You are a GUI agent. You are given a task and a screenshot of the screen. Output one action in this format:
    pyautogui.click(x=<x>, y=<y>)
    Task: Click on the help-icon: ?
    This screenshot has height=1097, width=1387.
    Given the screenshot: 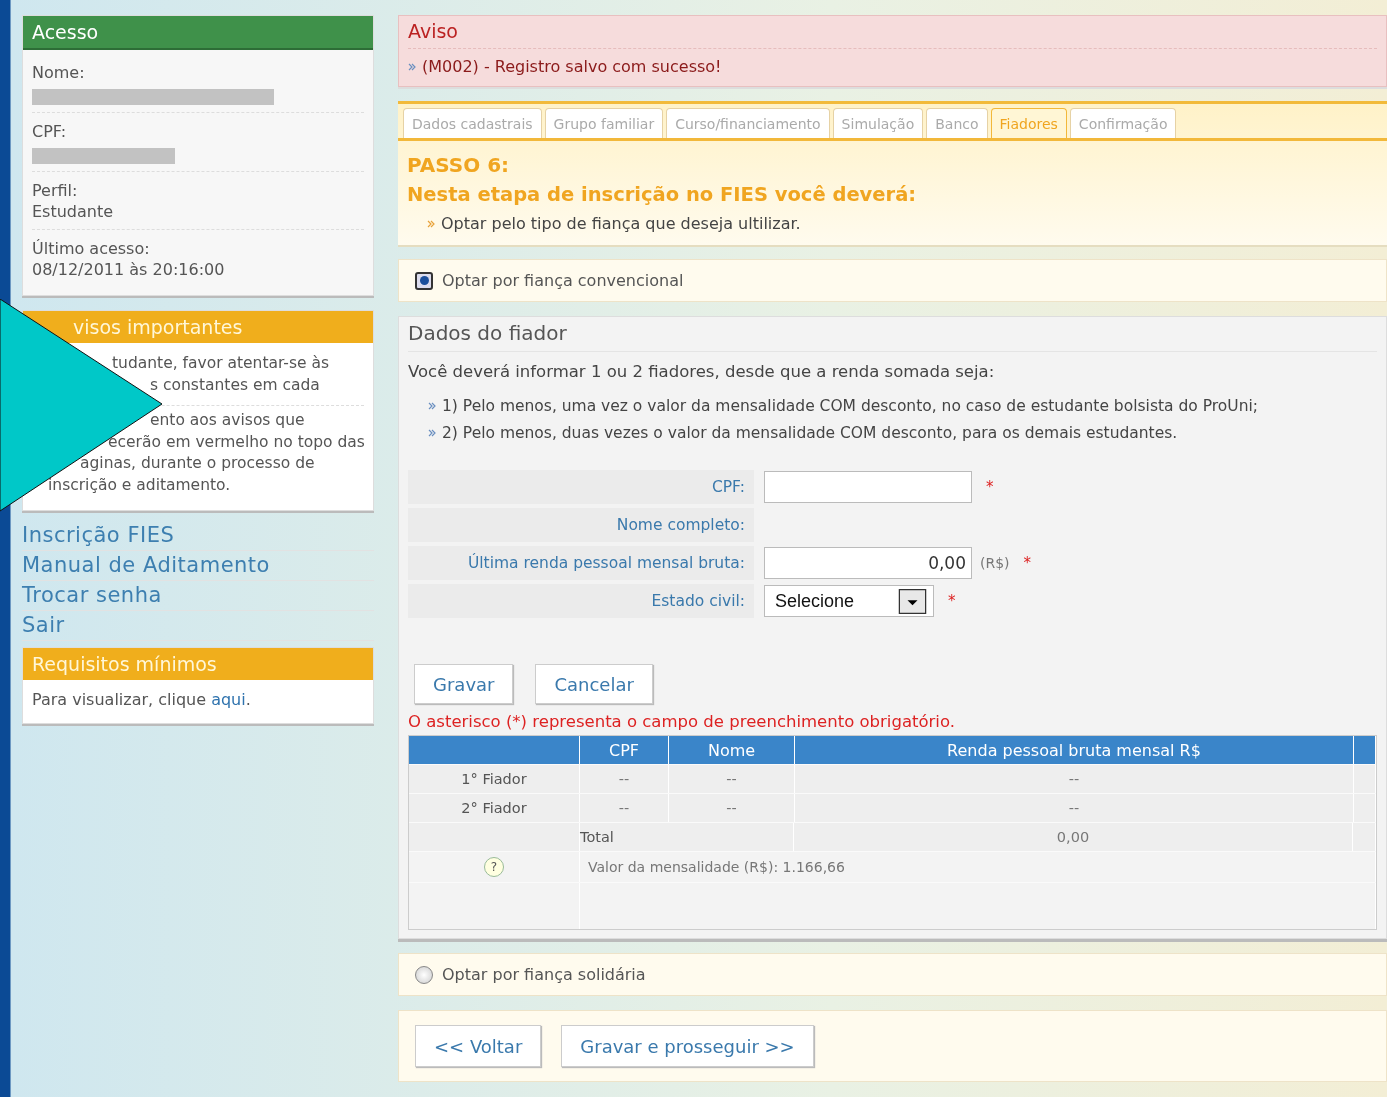 What is the action you would take?
    pyautogui.click(x=494, y=867)
    